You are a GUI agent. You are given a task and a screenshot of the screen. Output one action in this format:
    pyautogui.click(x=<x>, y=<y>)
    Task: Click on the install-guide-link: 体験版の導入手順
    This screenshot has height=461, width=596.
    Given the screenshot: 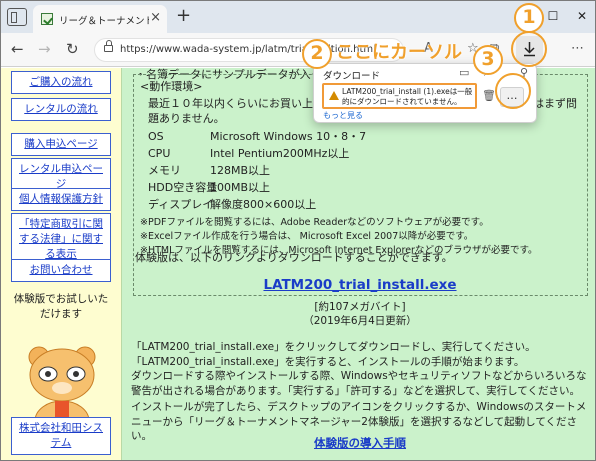 What is the action you would take?
    pyautogui.click(x=359, y=443)
    